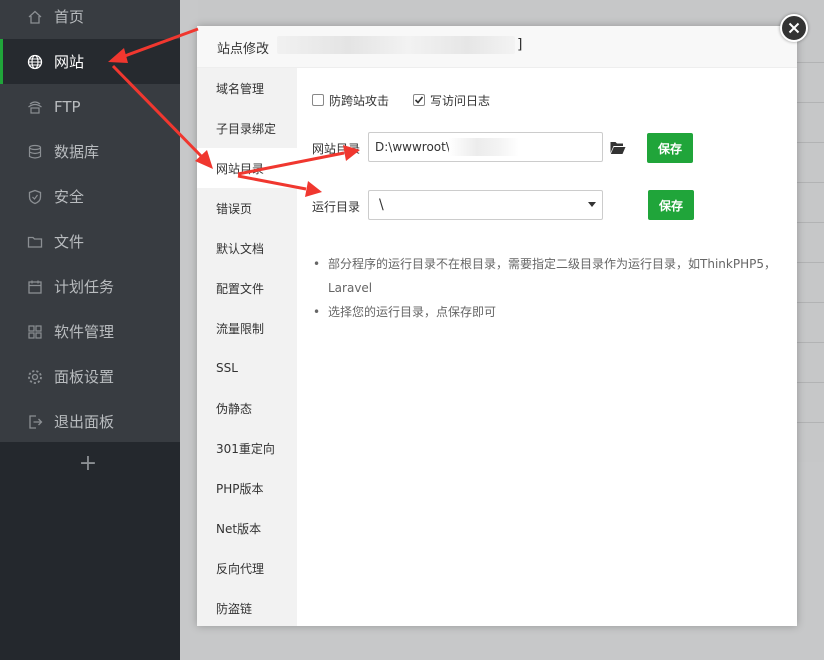 This screenshot has width=824, height=660. Describe the element at coordinates (592, 204) in the screenshot. I see `chevron-down-icon` at that location.